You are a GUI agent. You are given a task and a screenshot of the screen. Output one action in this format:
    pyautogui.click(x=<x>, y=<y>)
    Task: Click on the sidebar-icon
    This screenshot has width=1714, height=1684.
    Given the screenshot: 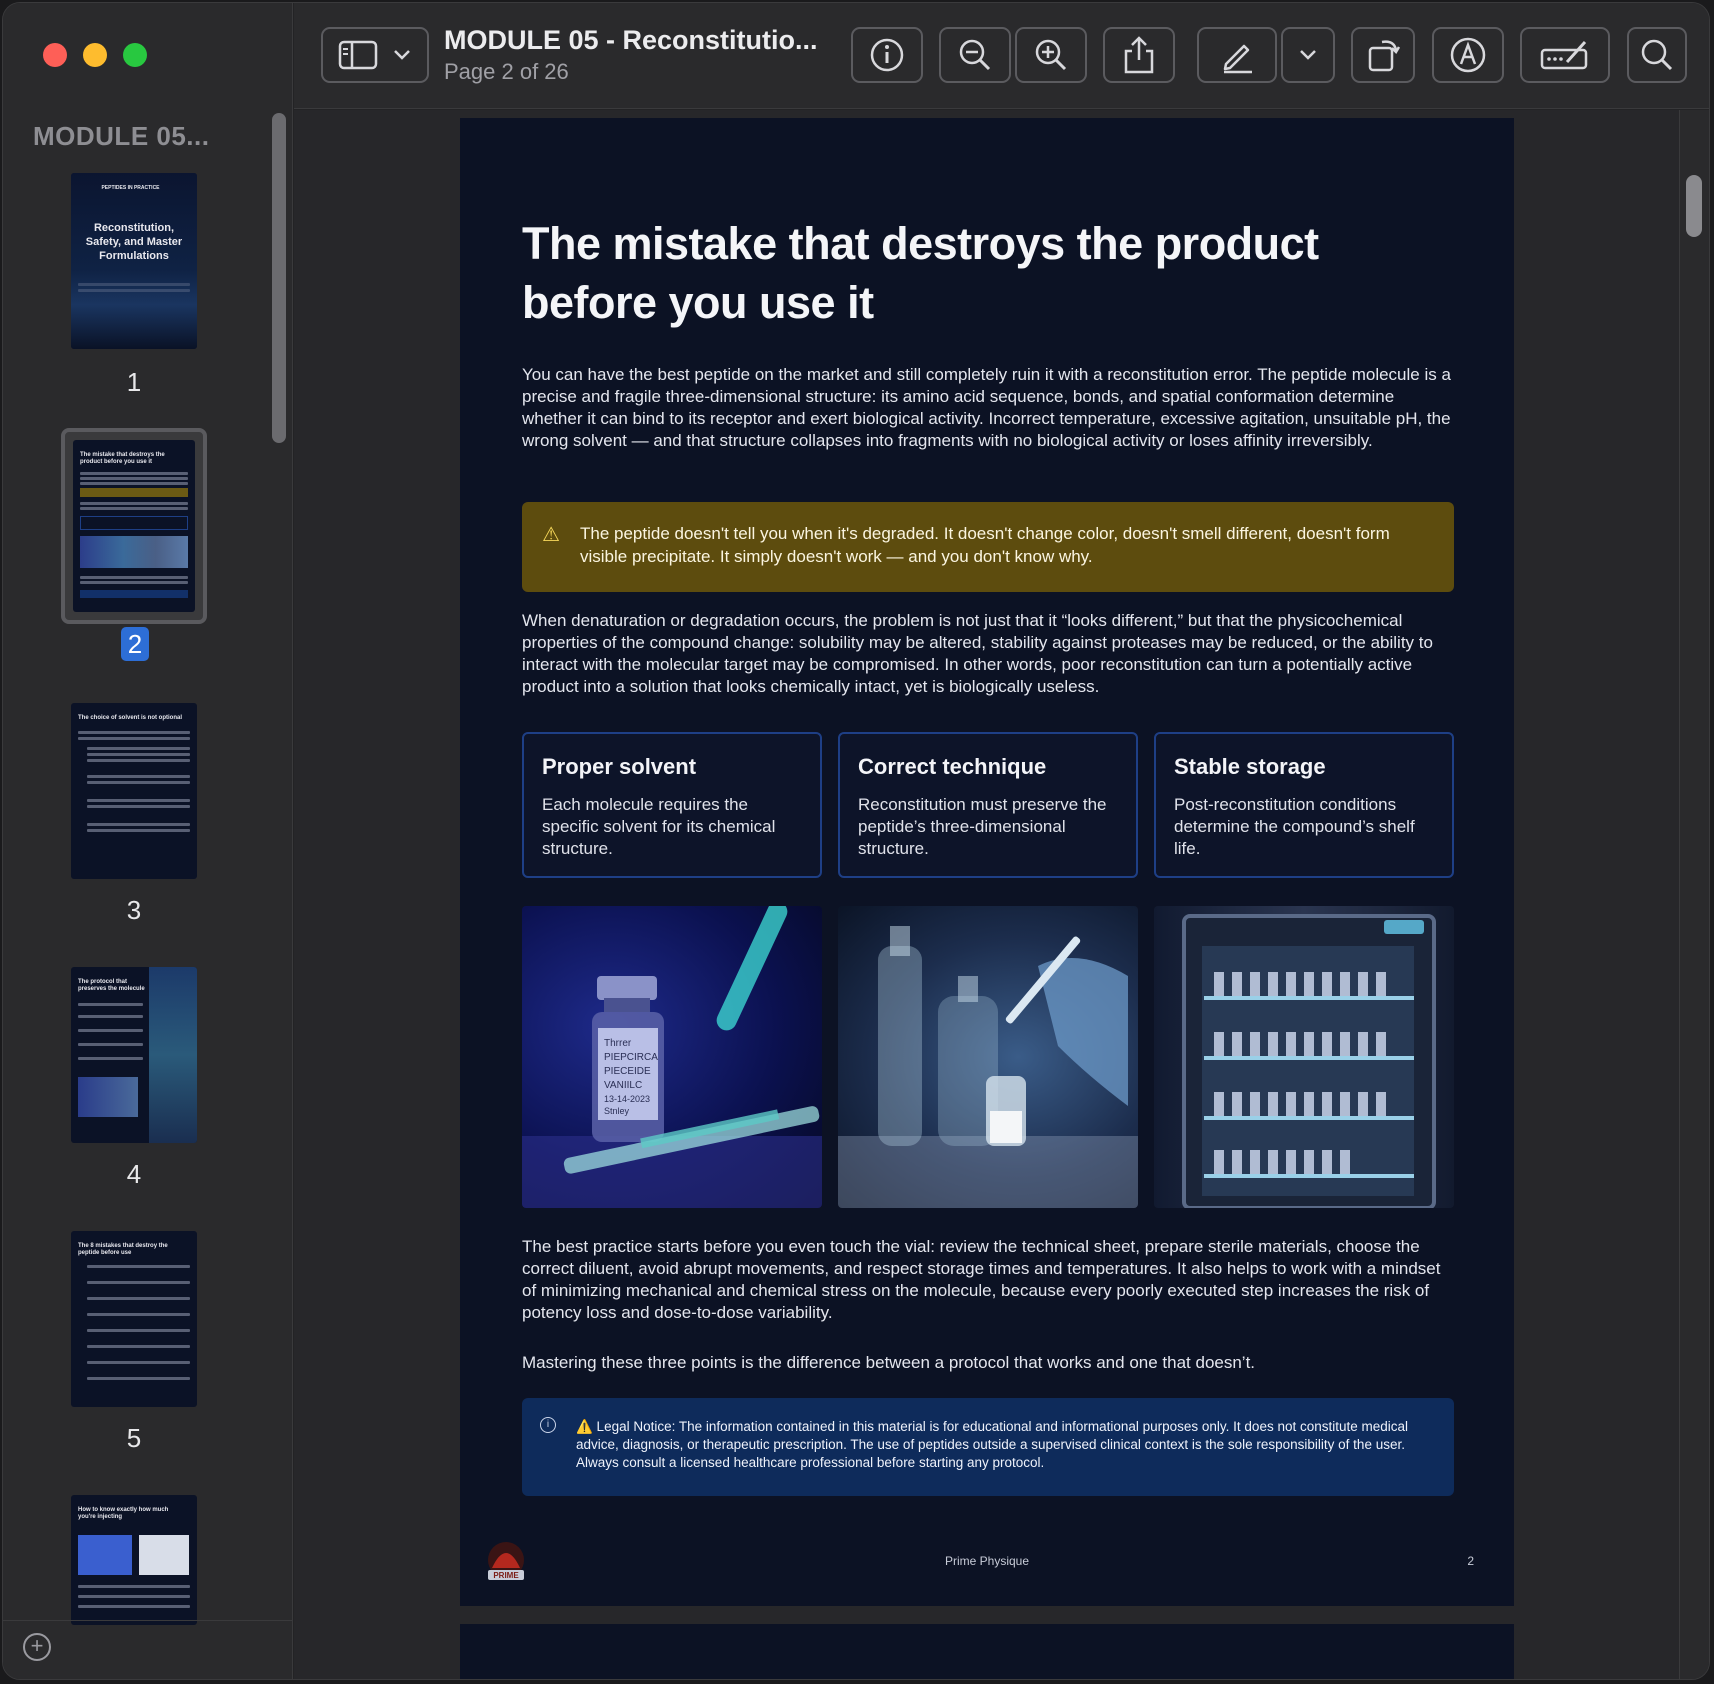 What is the action you would take?
    pyautogui.click(x=358, y=55)
    